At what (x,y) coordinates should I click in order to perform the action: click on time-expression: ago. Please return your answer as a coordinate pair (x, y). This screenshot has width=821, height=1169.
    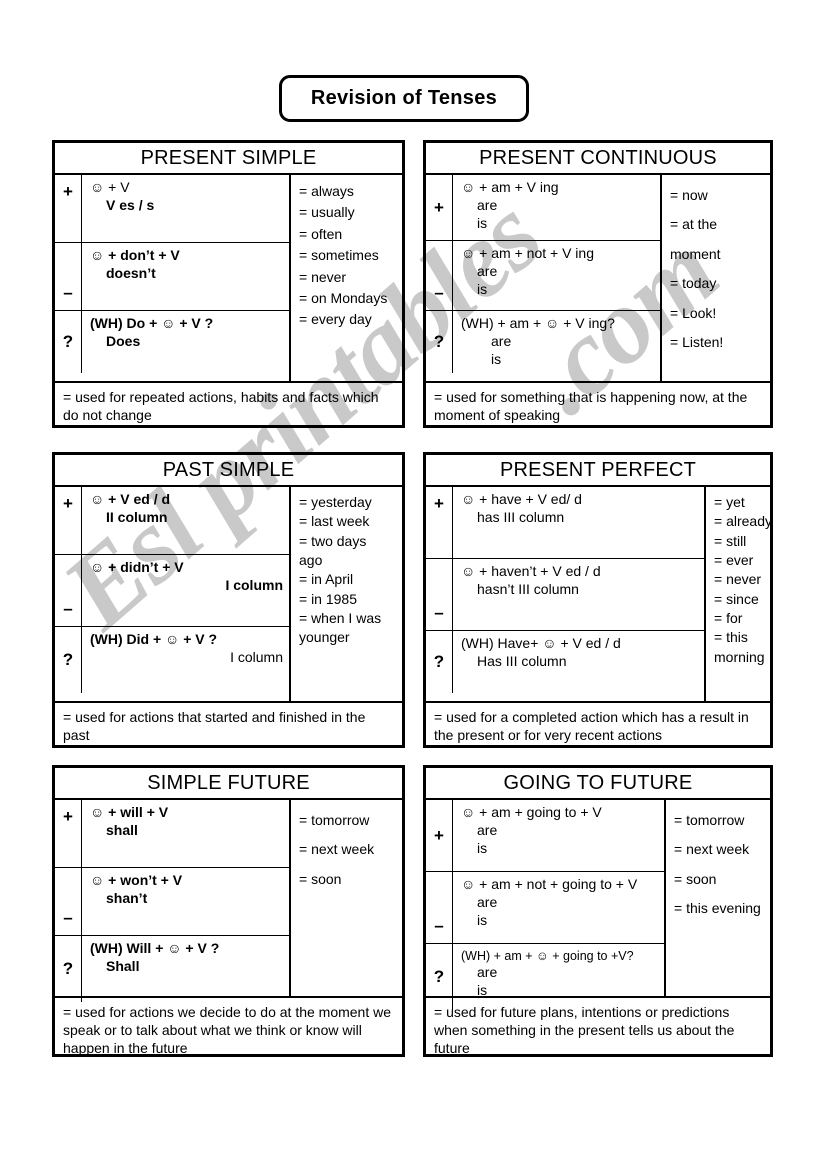
    Looking at the image, I should click on (311, 559).